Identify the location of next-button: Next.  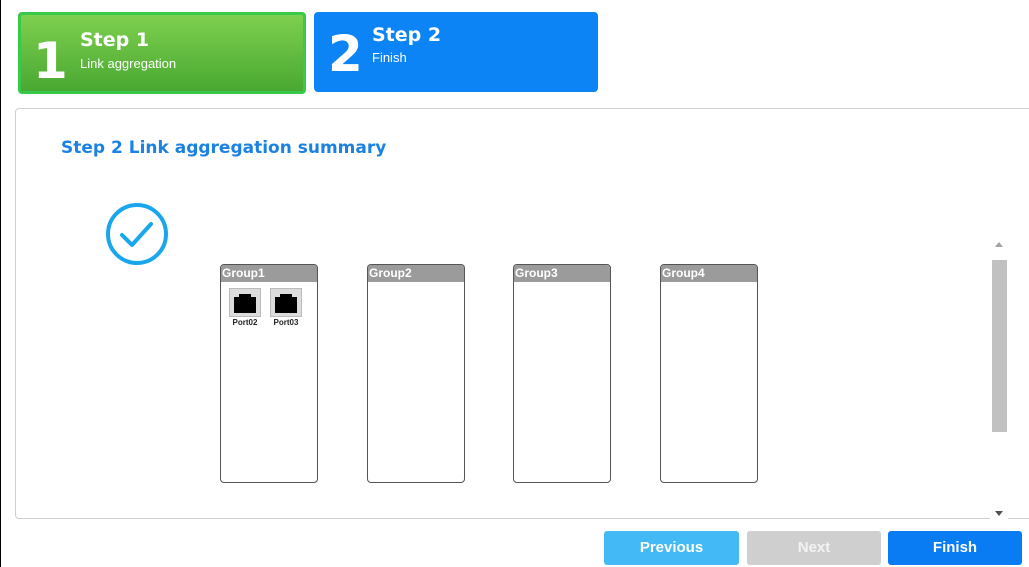
(814, 548).